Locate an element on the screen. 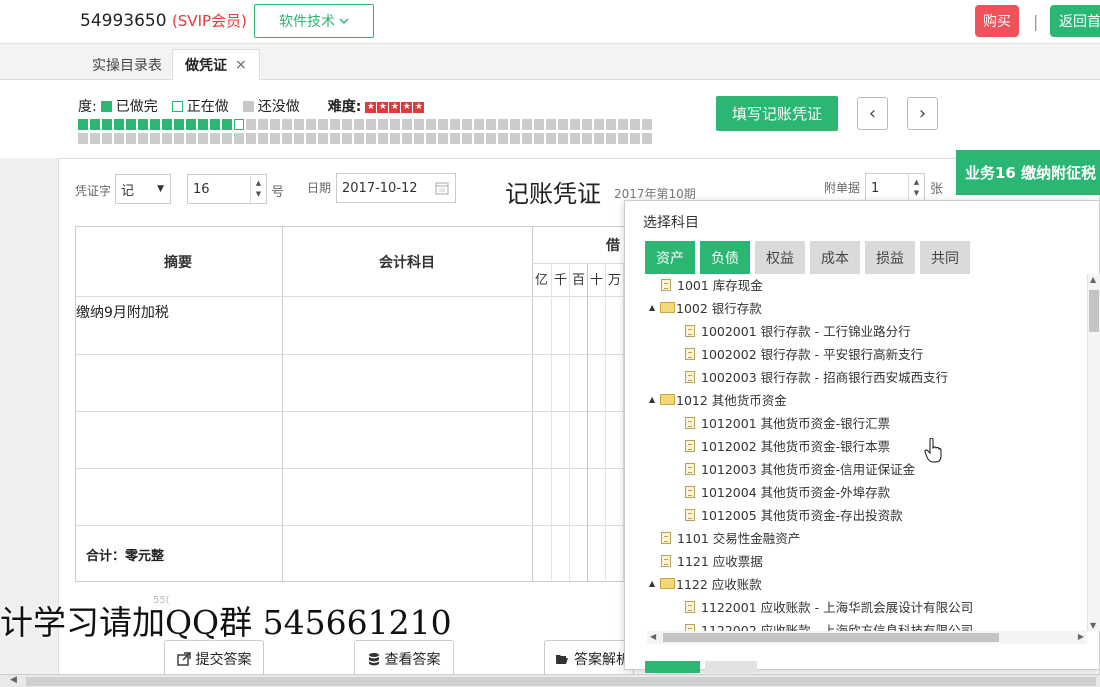 Image resolution: width=1100 pixels, height=687 pixels. scroll-down-icon: ▼ is located at coordinates (1093, 625).